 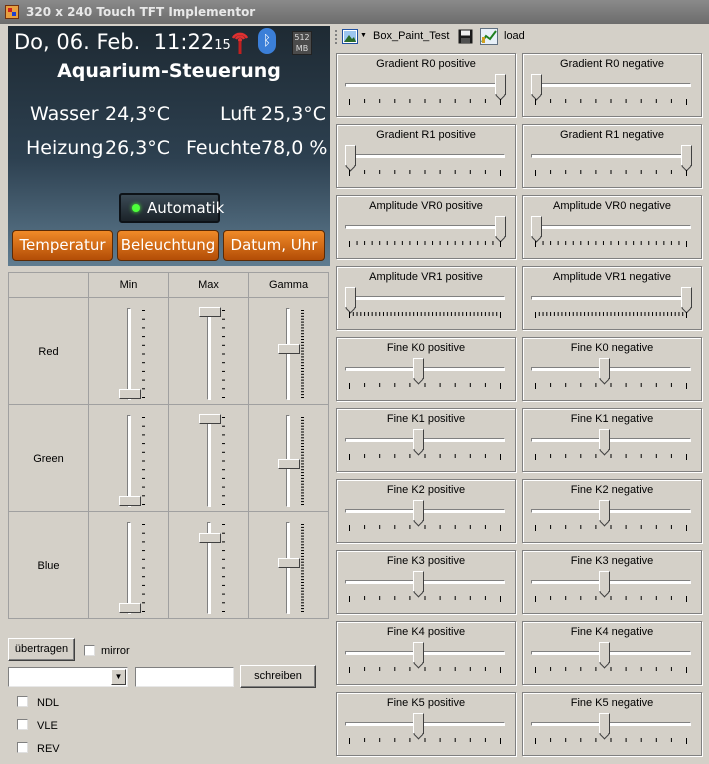 I want to click on datum-uhr-button: Datum, Uhr, so click(x=274, y=245).